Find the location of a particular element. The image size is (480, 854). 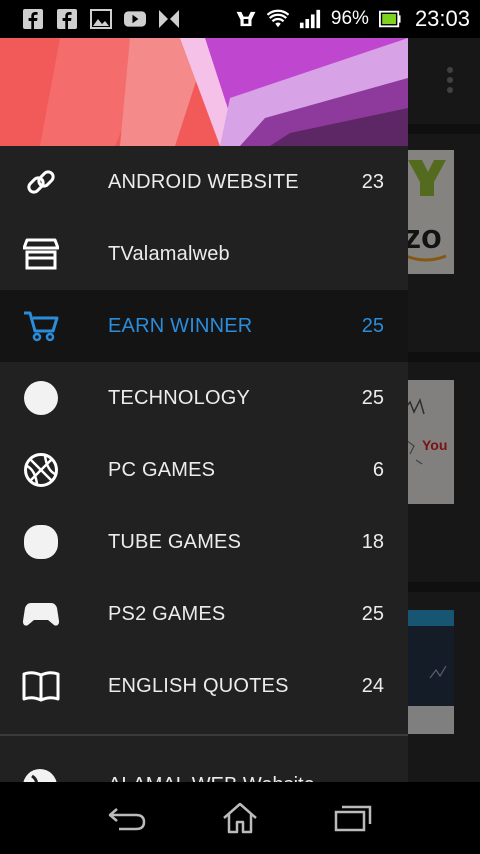

book-icon is located at coordinates (41, 686).